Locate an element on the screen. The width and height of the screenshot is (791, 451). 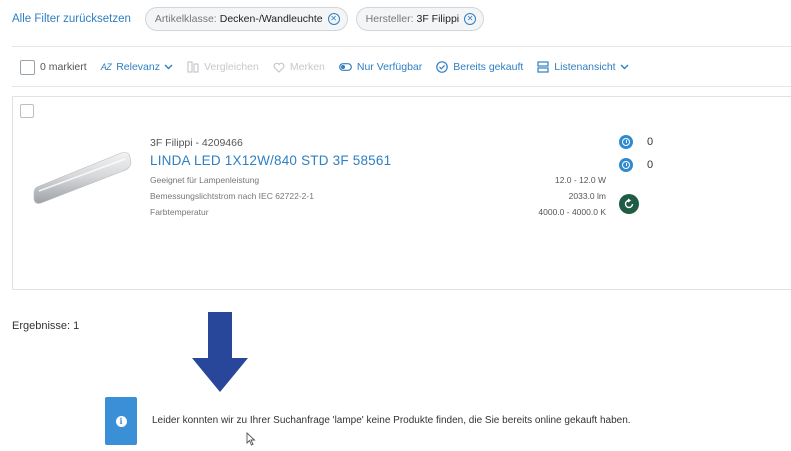
sort-label: Relevanz is located at coordinates (138, 67).